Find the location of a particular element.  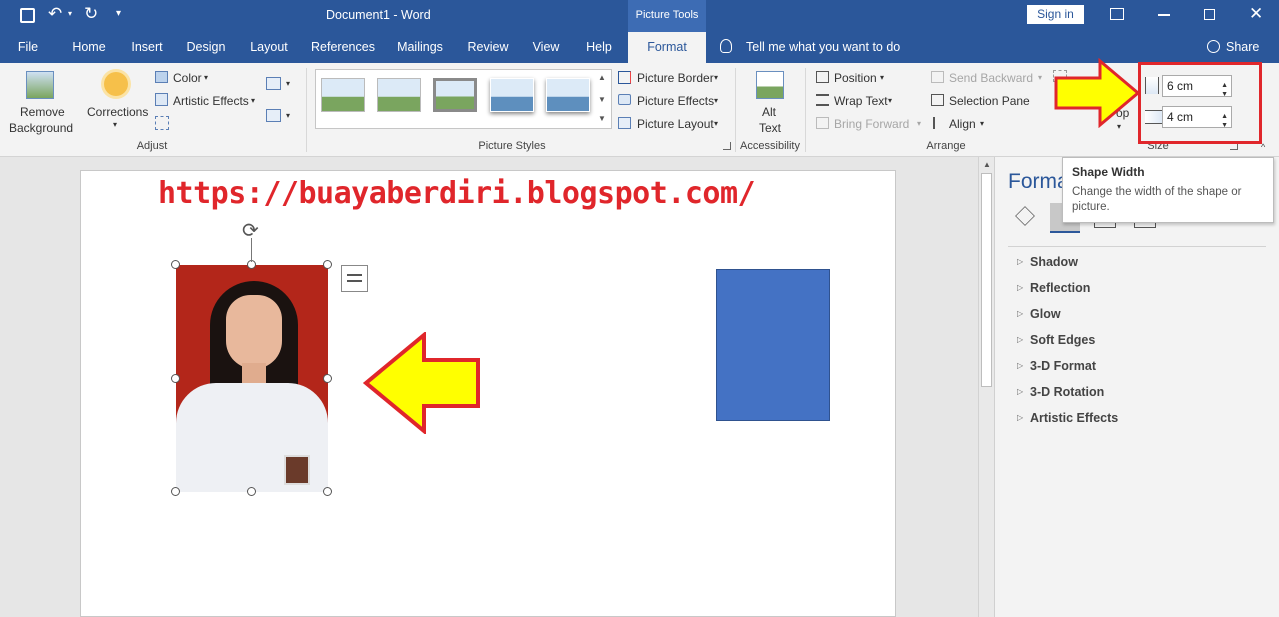

tab-insert: Insert is located at coordinates (147, 47).